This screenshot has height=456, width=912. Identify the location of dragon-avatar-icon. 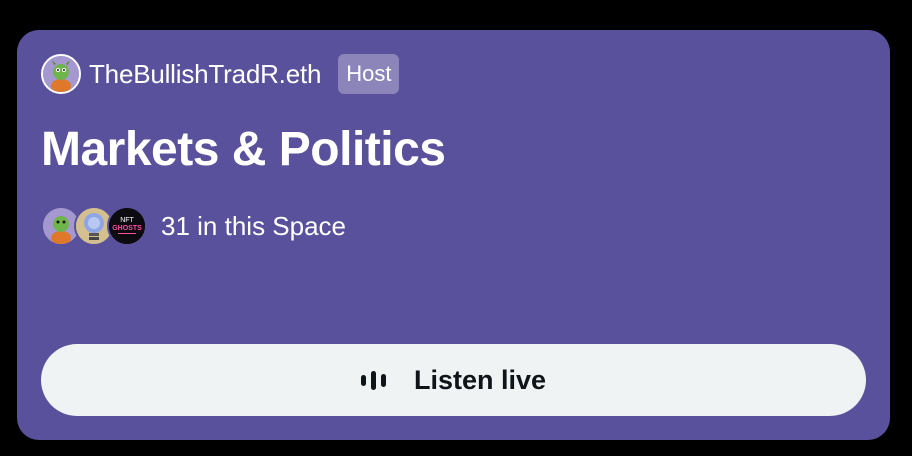
(61, 74).